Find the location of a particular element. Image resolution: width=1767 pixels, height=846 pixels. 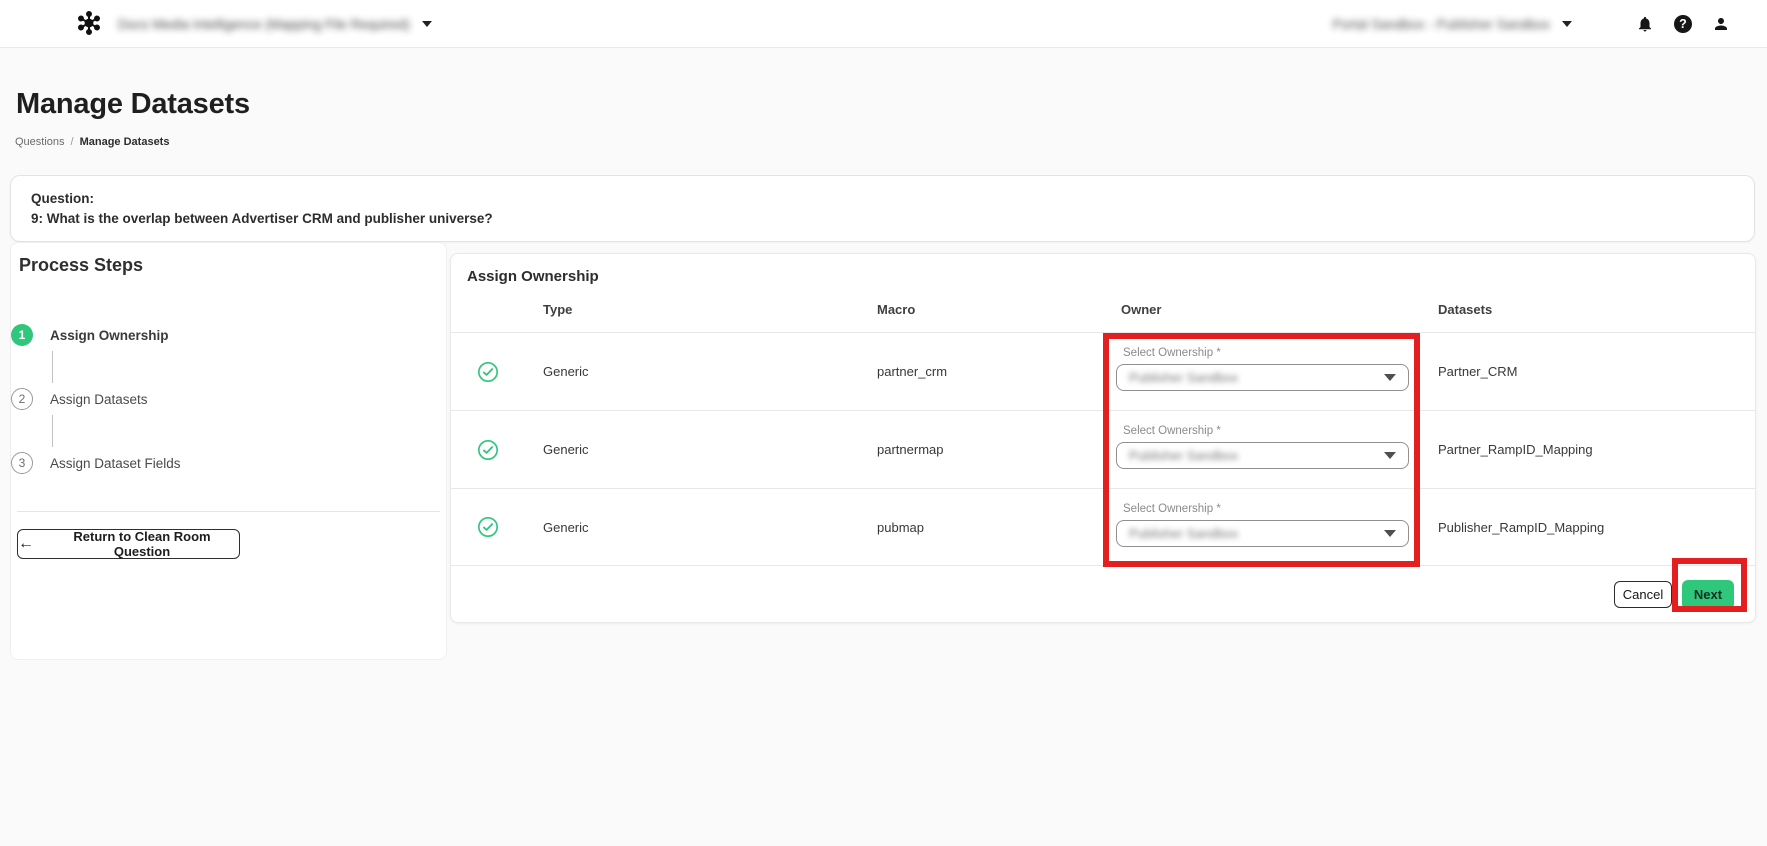

row-dataset: Partner_CRM is located at coordinates (1478, 371).